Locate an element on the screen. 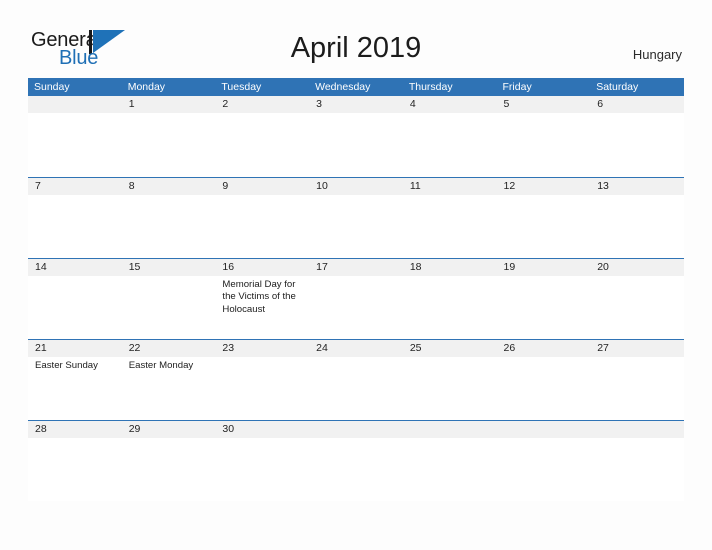 The height and width of the screenshot is (550, 712). day-number: 25 is located at coordinates (450, 348).